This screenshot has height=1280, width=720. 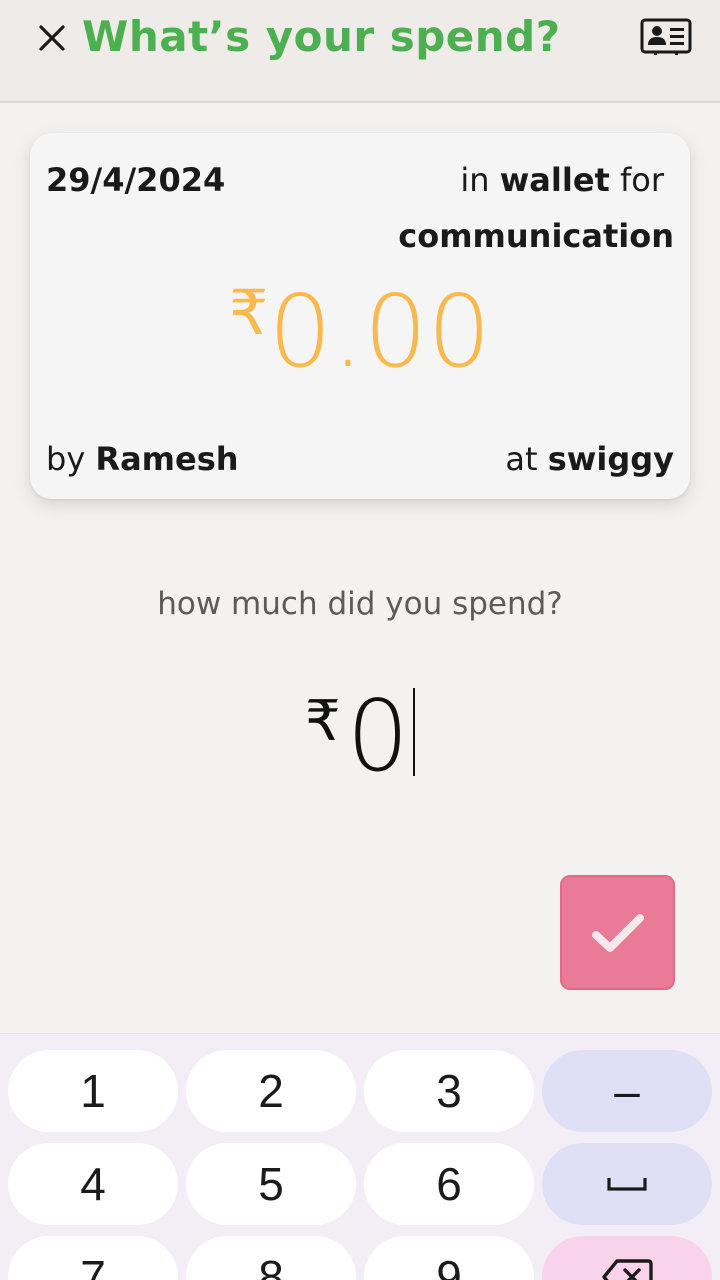 I want to click on spend-category: communication, so click(x=536, y=236).